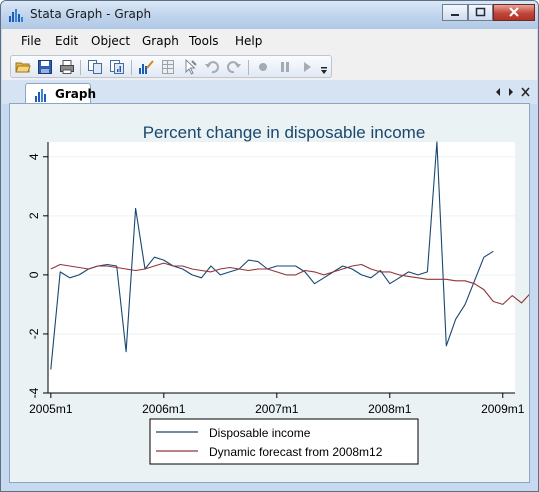 The width and height of the screenshot is (539, 492). I want to click on copy-icon, so click(95, 67).